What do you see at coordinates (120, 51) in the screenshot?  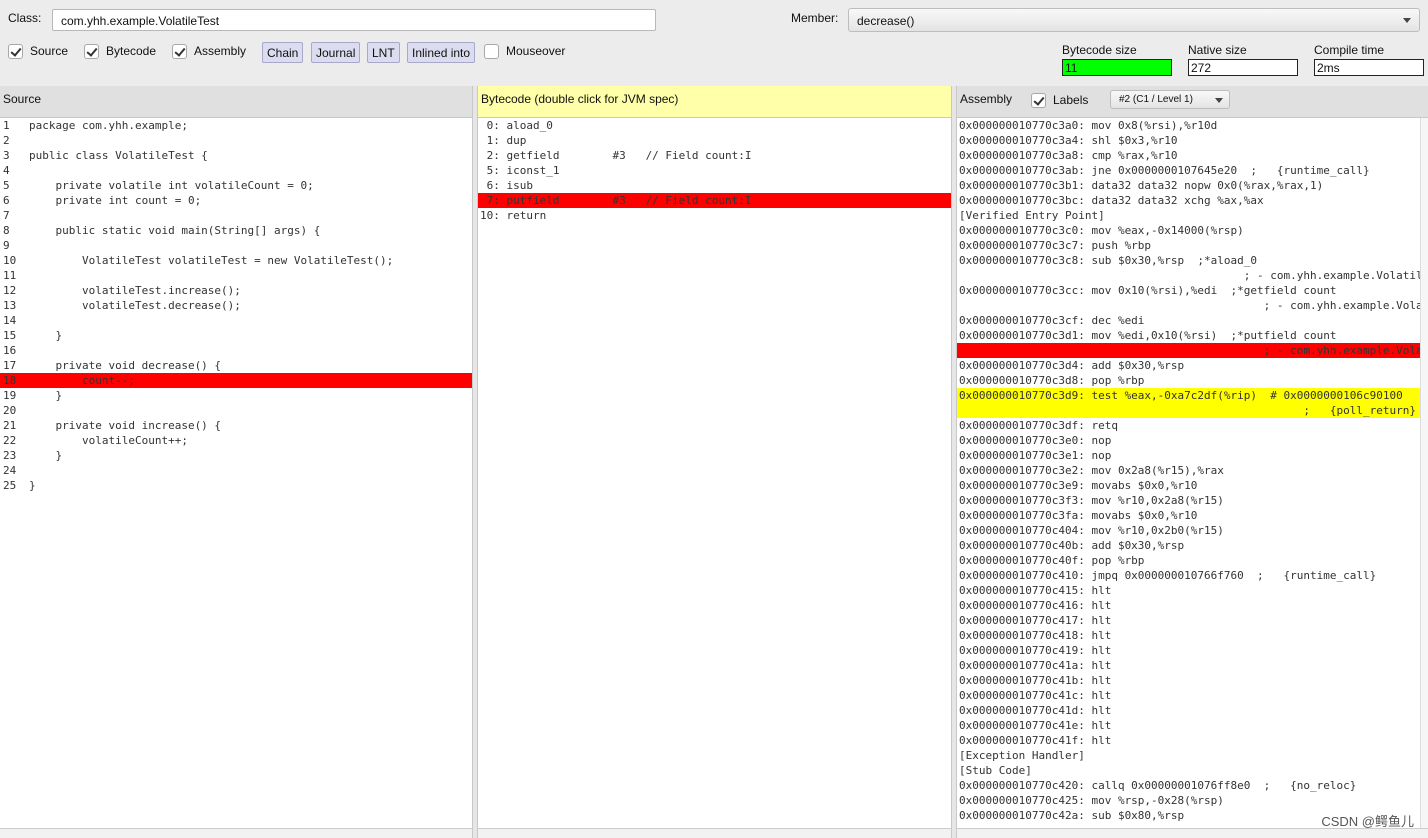 I see `bytecode-checkbox: Bytecode` at bounding box center [120, 51].